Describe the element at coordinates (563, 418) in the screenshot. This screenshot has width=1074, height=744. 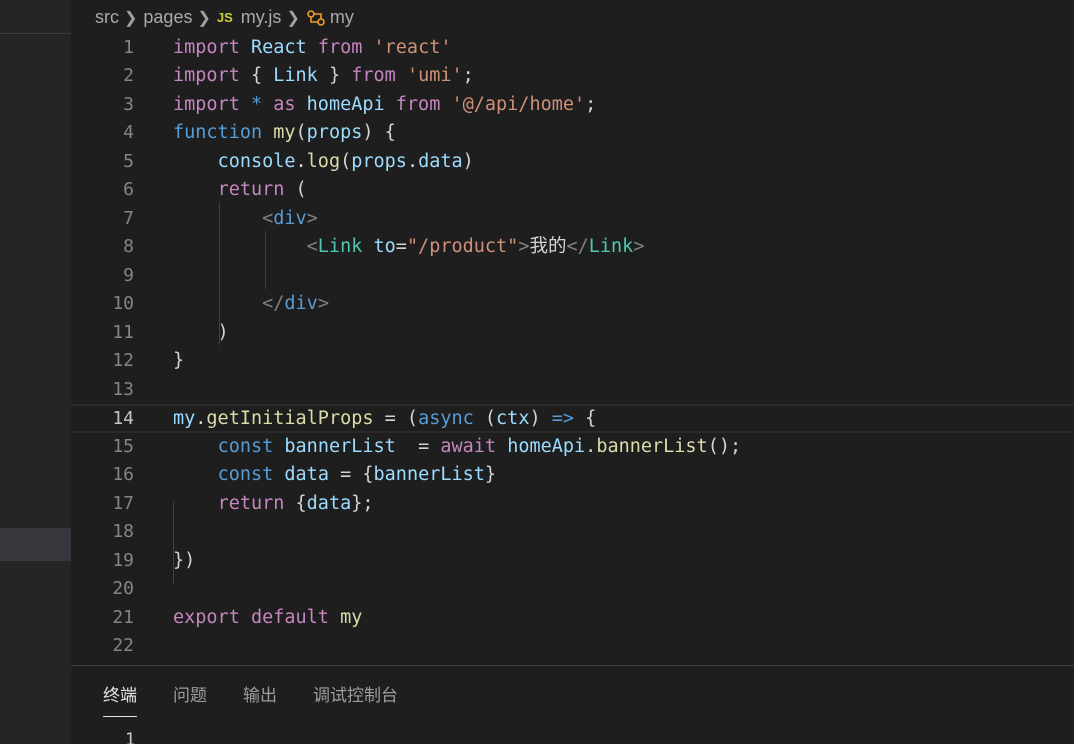
I see `code-token: =>` at that location.